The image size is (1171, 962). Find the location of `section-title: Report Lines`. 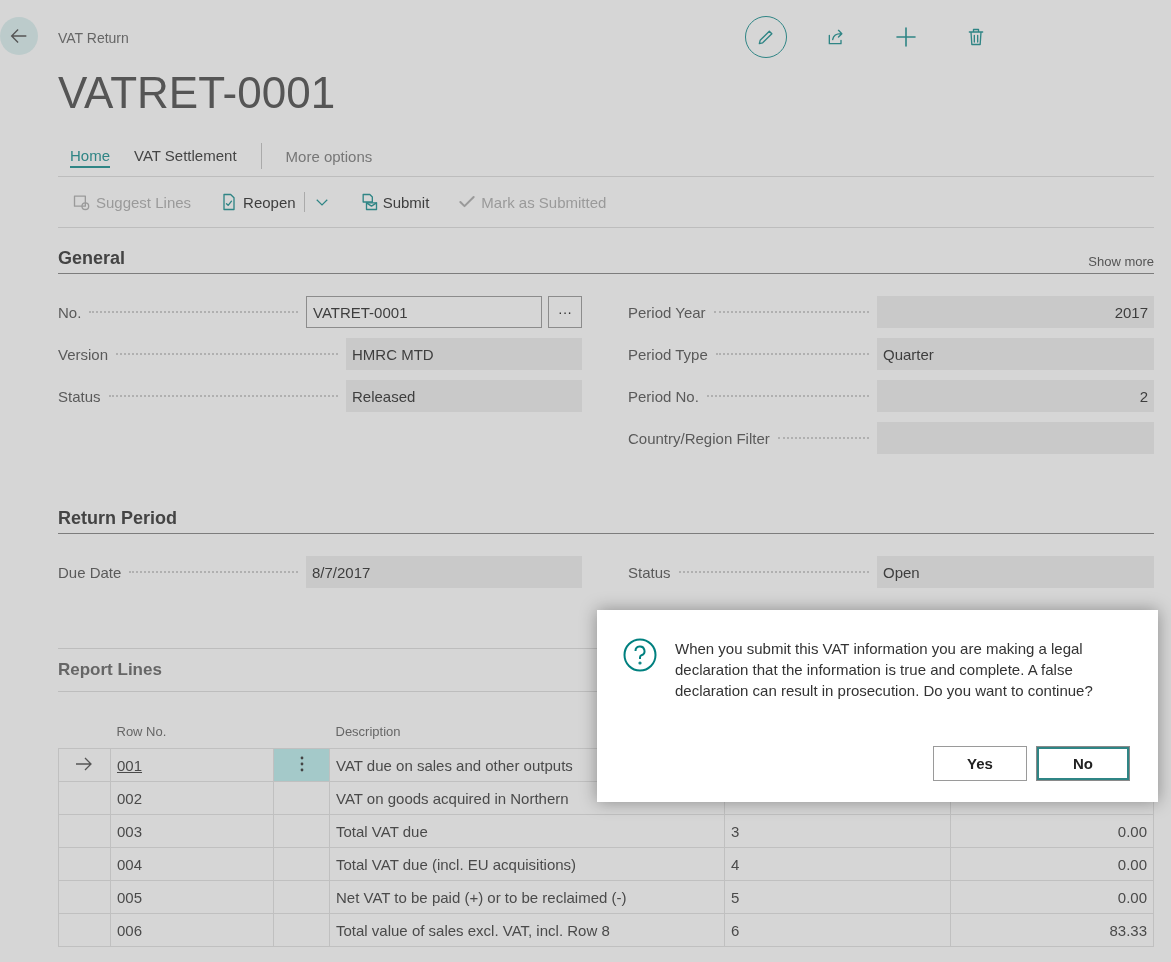

section-title: Report Lines is located at coordinates (110, 670).